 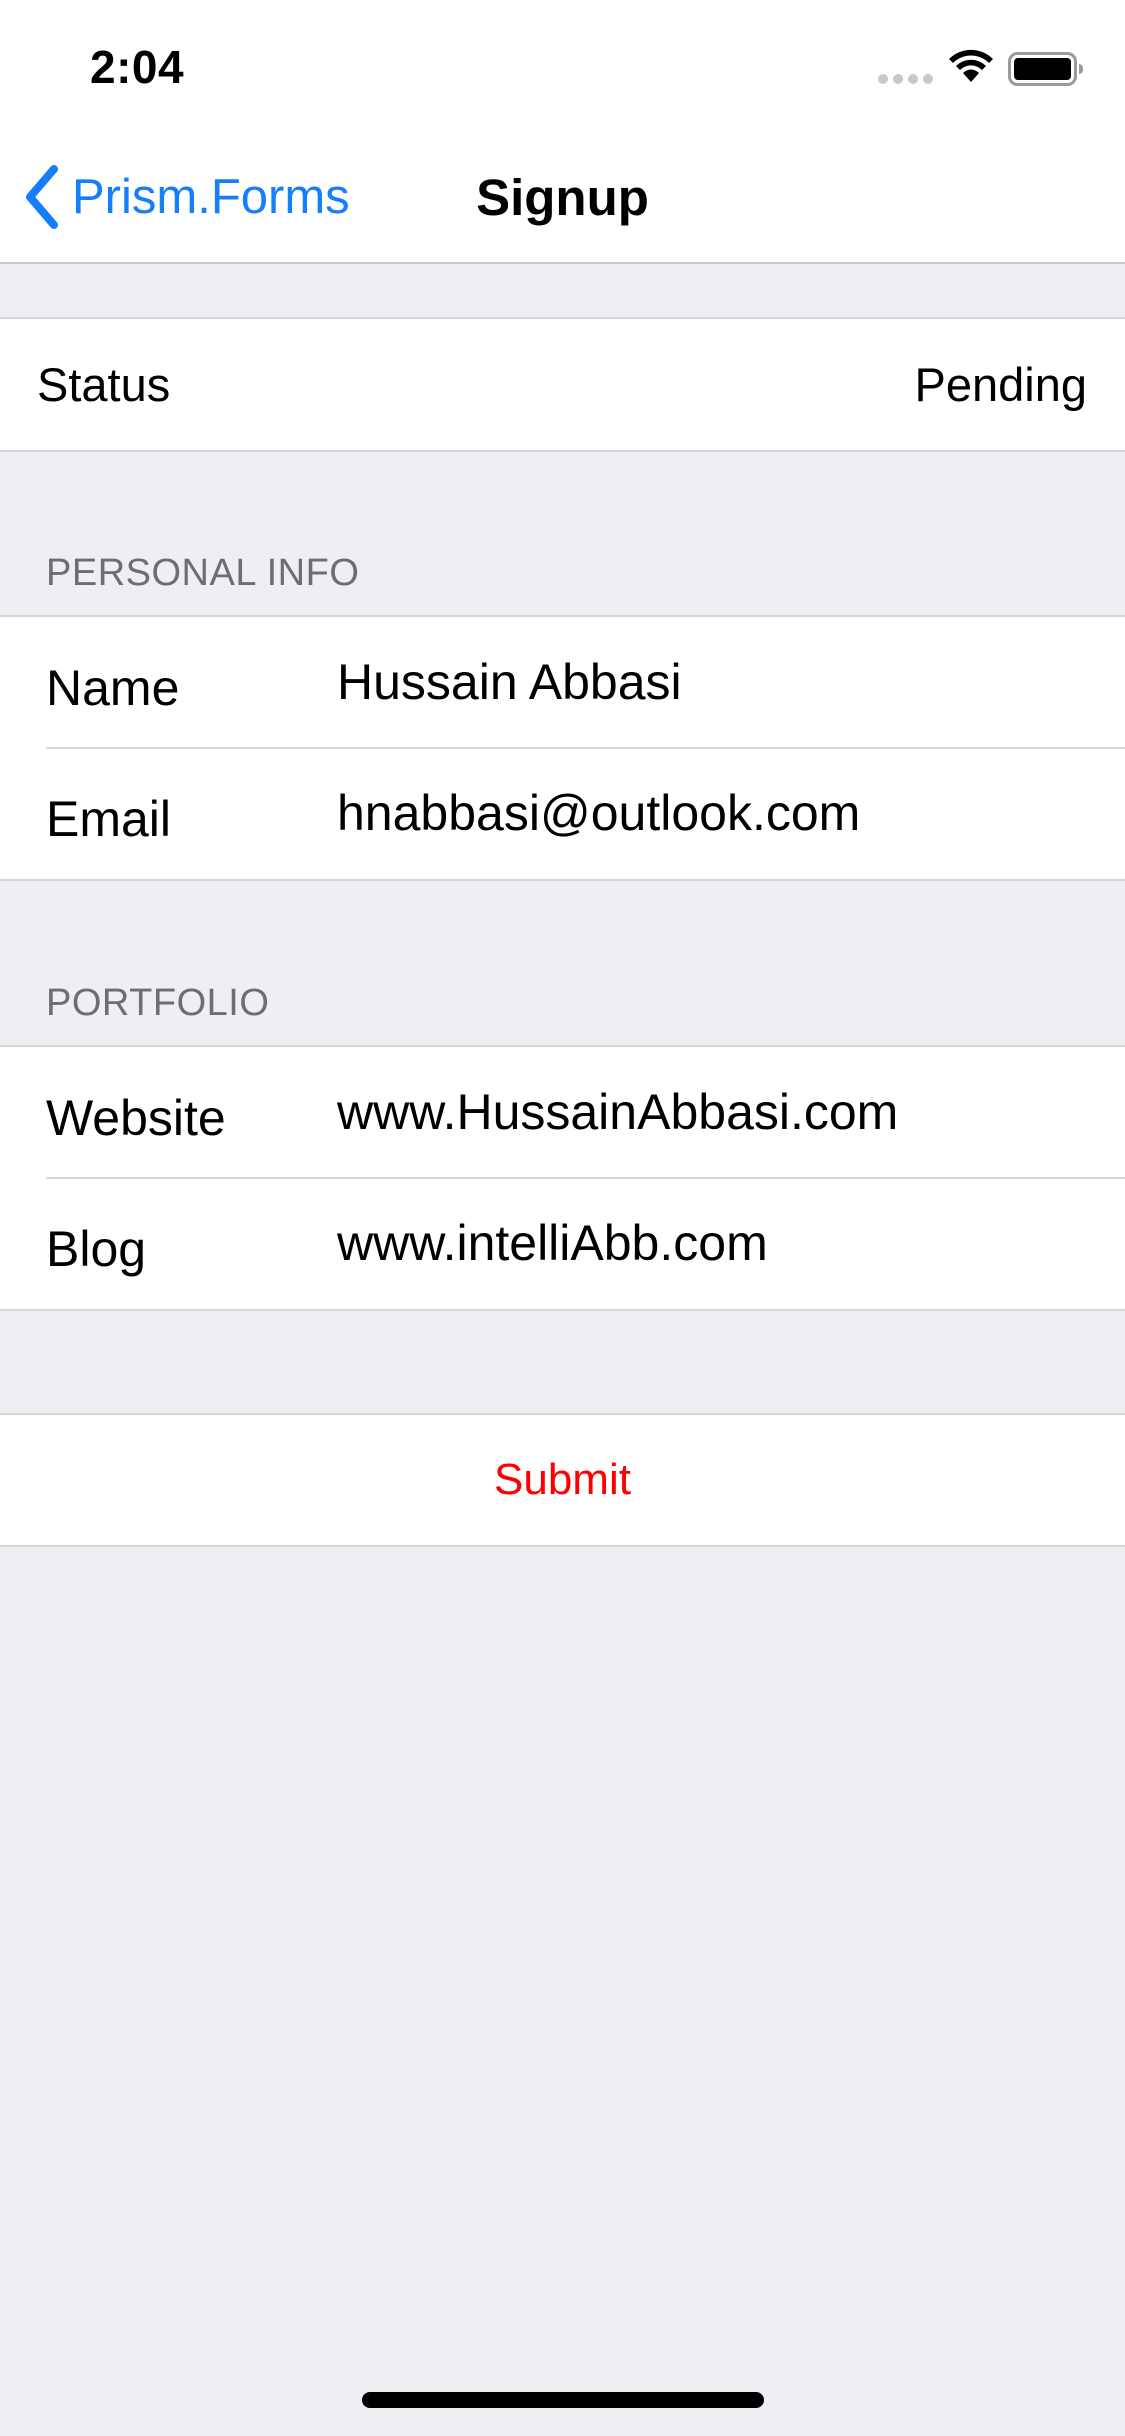 What do you see at coordinates (562, 66) in the screenshot?
I see `status-bar: 2:04` at bounding box center [562, 66].